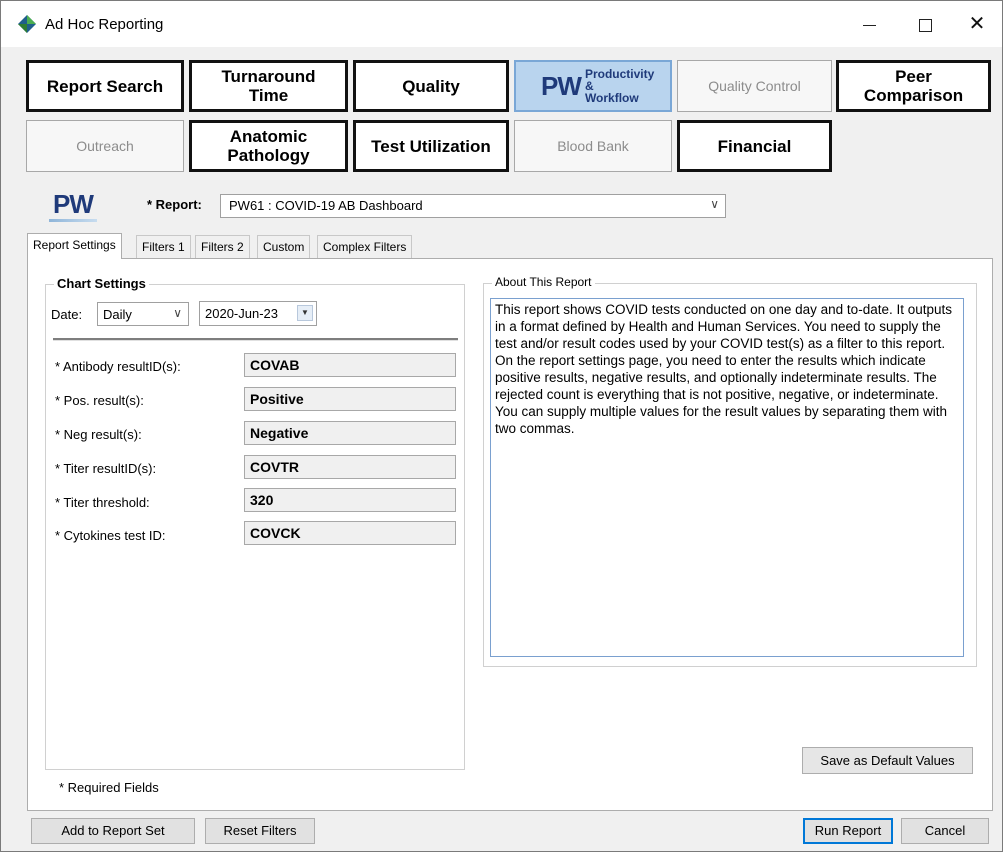 The width and height of the screenshot is (1003, 852). I want to click on report-select-value: PW61 : COVID-19 AB Dashboard, so click(326, 205).